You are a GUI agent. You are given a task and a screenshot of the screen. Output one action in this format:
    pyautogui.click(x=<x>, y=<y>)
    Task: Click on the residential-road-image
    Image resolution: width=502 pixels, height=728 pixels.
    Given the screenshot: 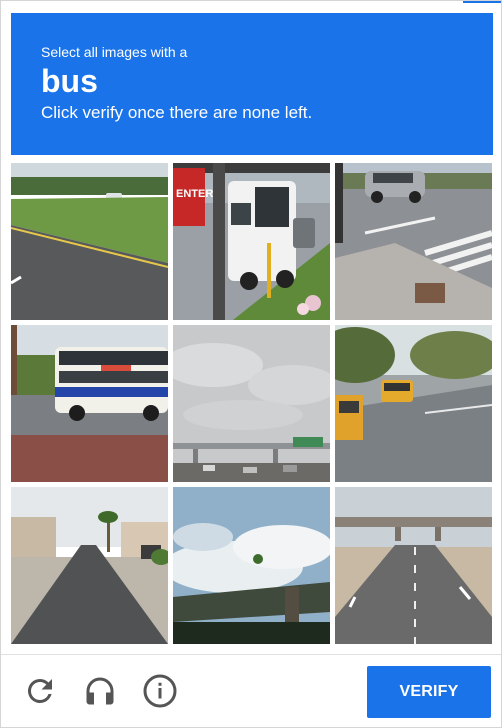 What is the action you would take?
    pyautogui.click(x=89, y=565)
    